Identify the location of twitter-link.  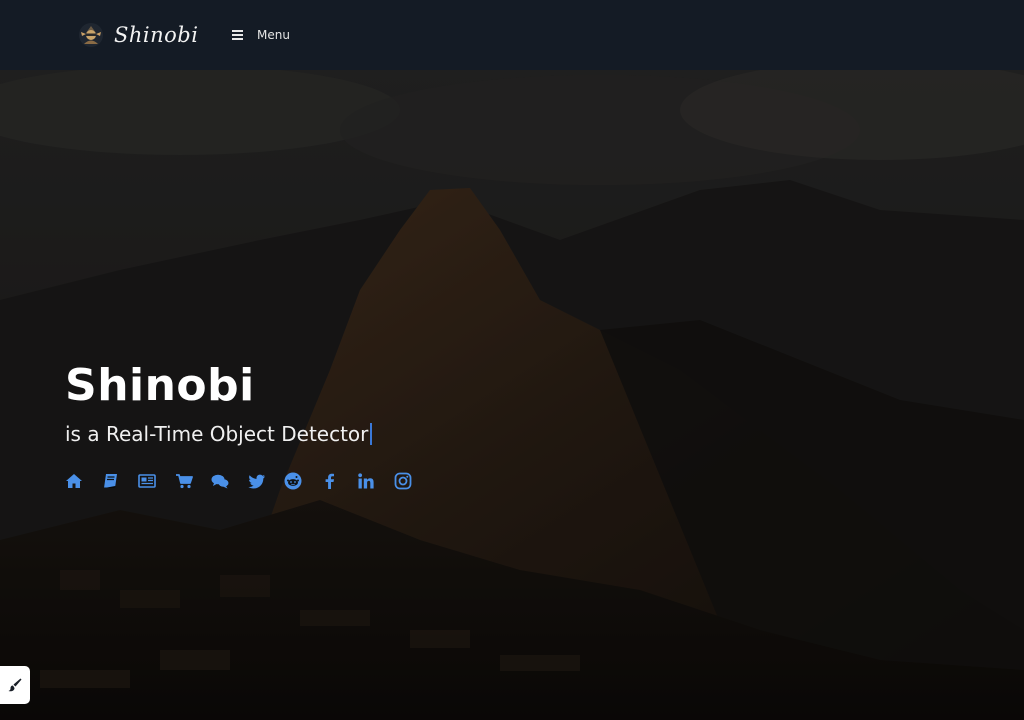
(256, 481).